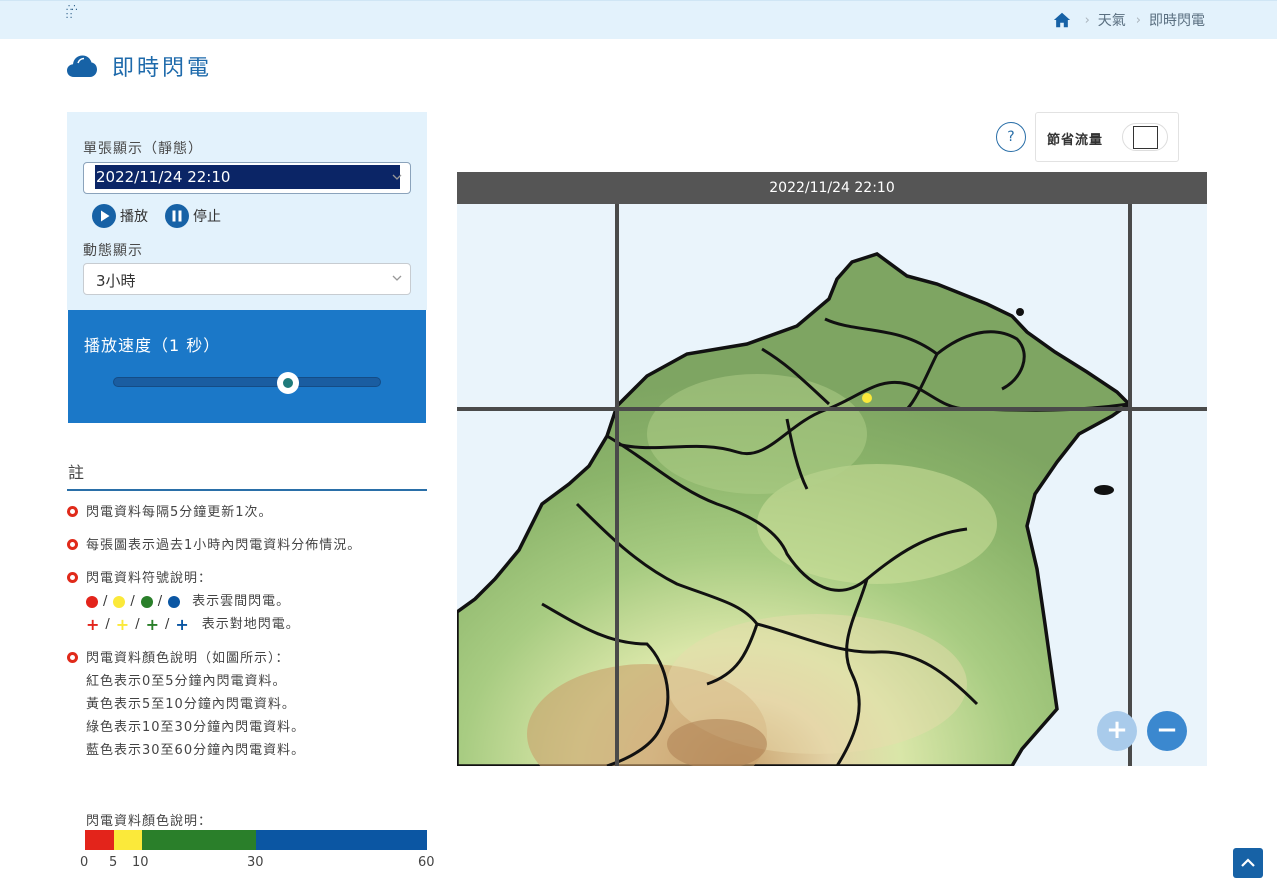 The image size is (1277, 881). Describe the element at coordinates (99, 840) in the screenshot. I see `scale-red` at that location.